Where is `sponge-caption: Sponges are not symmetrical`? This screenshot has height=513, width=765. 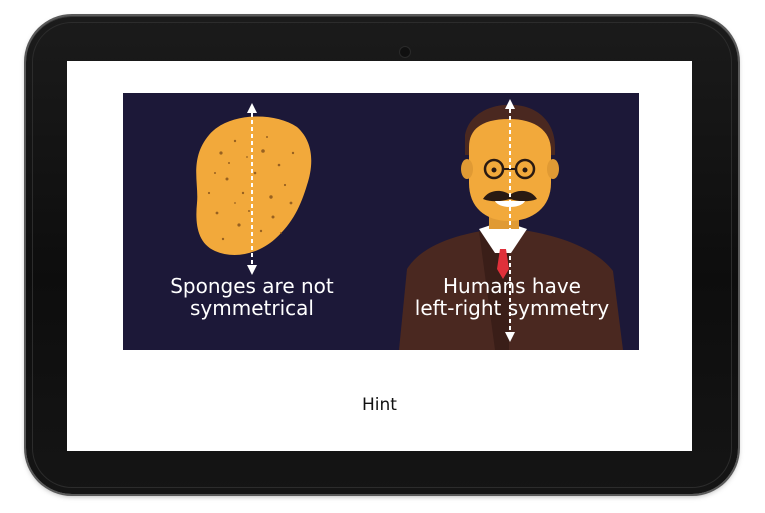 sponge-caption: Sponges are not symmetrical is located at coordinates (252, 297).